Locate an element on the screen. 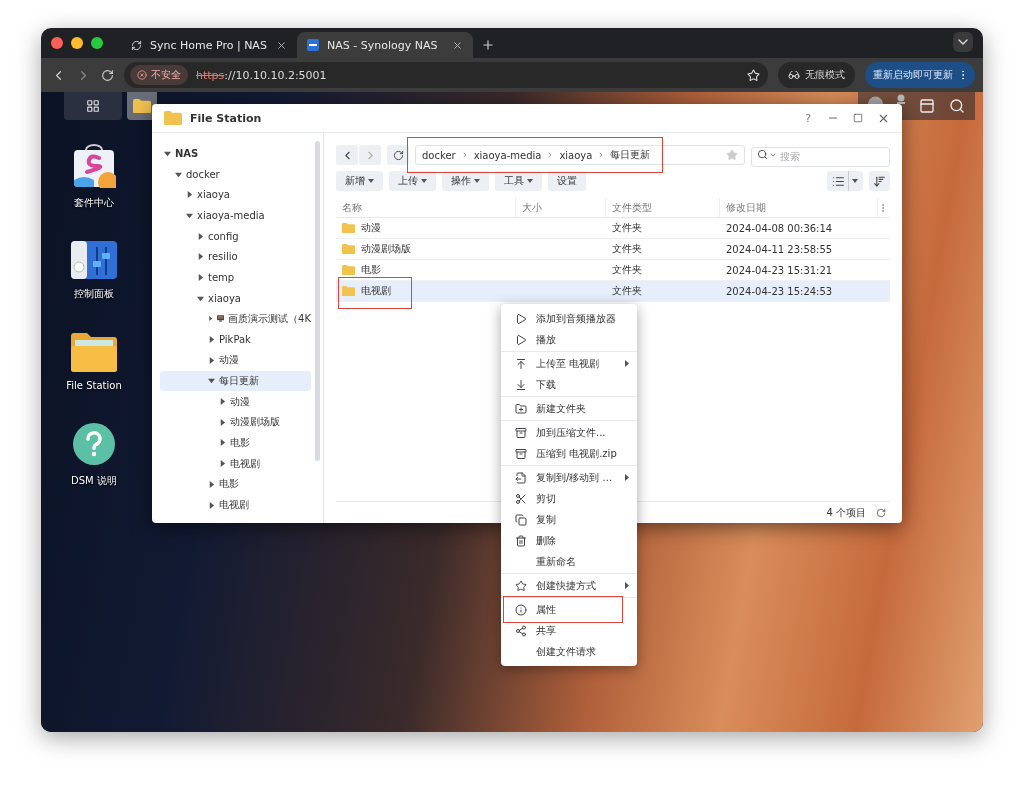 The image size is (1024, 787). maximize-icon is located at coordinates (858, 118).